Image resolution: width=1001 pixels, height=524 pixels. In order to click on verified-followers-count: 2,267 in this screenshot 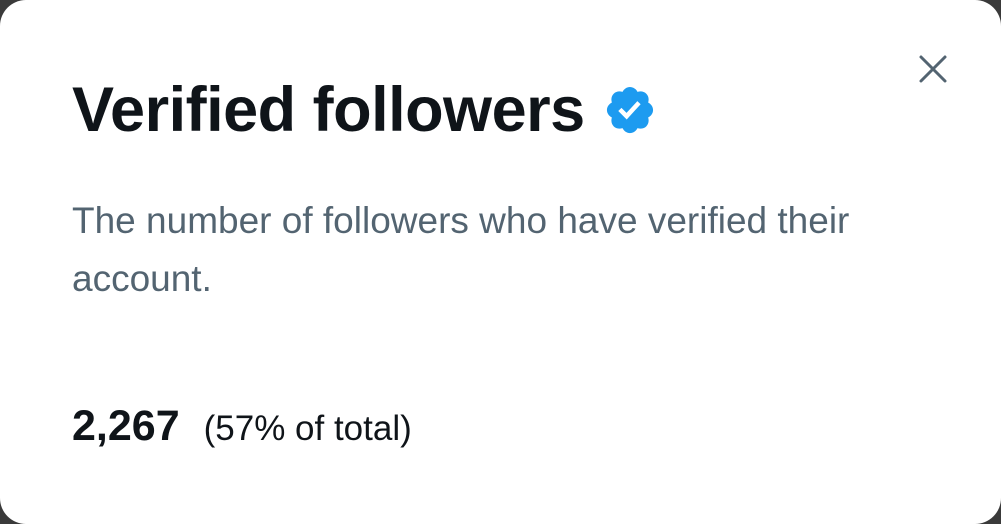, I will do `click(126, 426)`.